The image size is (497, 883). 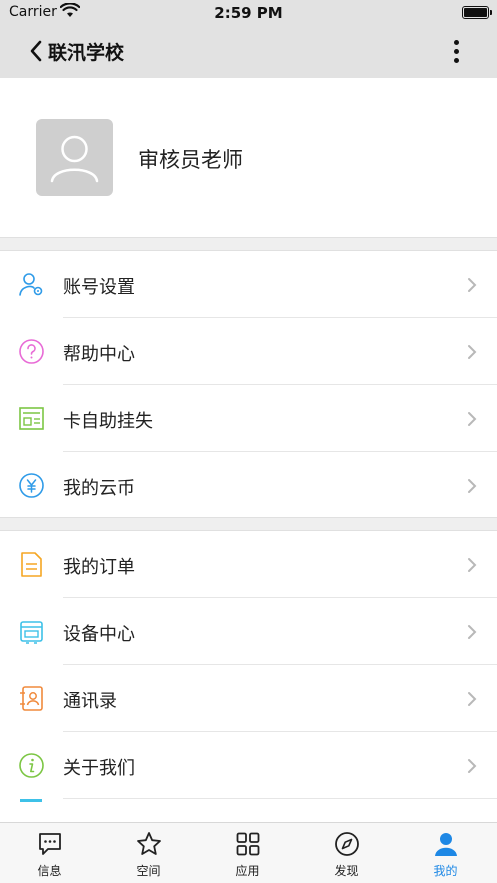 I want to click on menu-item-help-center: 帮助中心, so click(x=248, y=351).